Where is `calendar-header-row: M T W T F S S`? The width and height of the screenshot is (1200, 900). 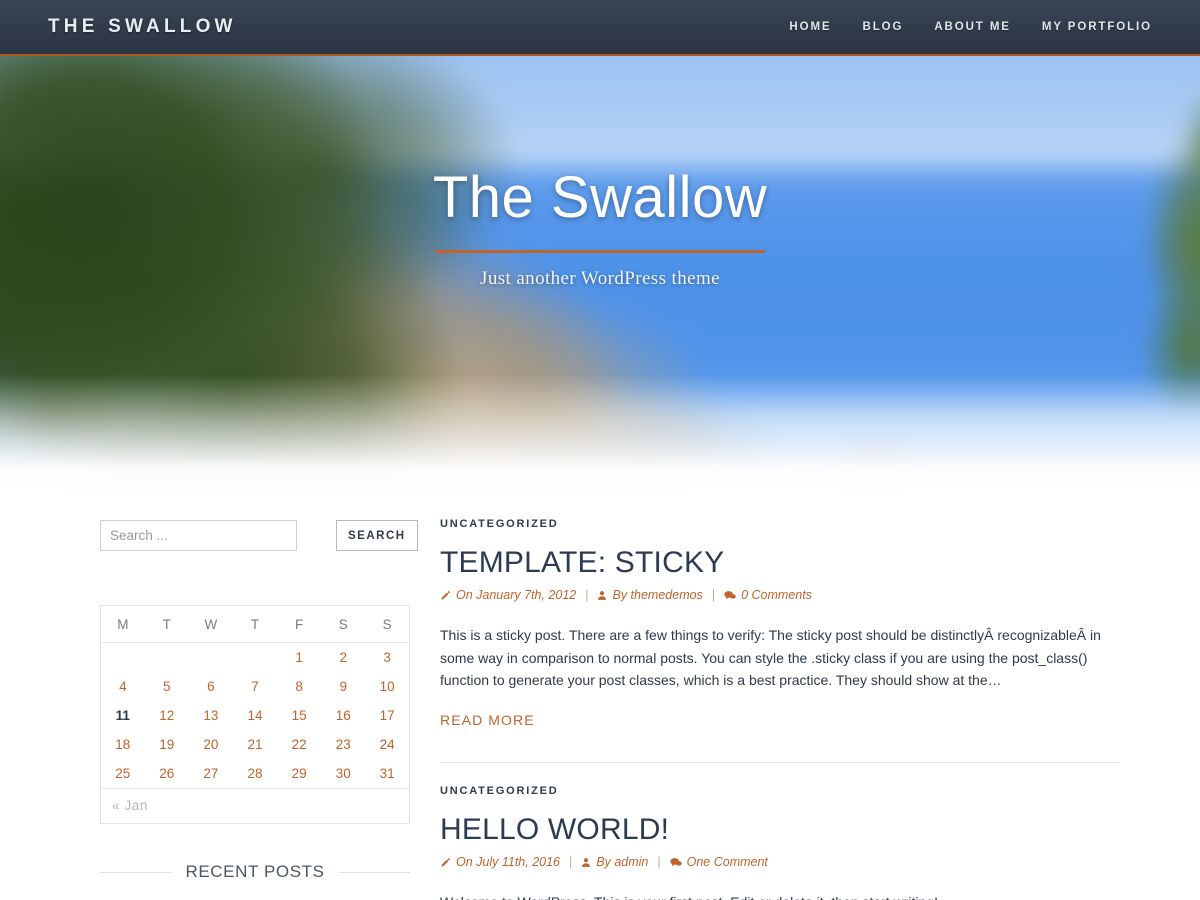
calendar-header-row: M T W T F S S is located at coordinates (255, 624).